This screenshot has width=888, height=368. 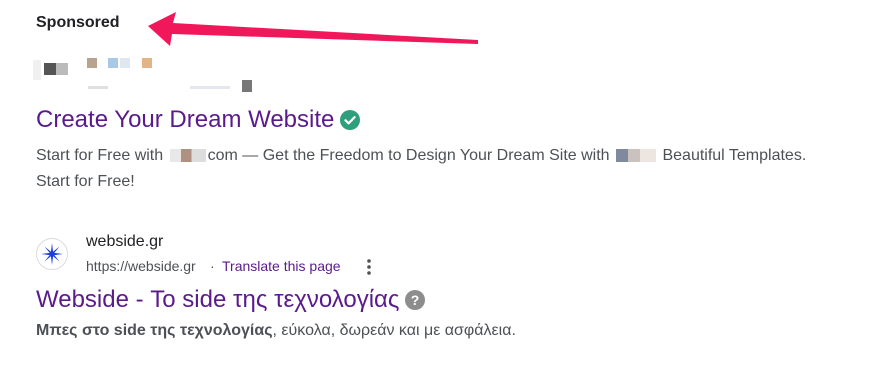 What do you see at coordinates (185, 119) in the screenshot?
I see `ad-title-text: Create Your Dream Website` at bounding box center [185, 119].